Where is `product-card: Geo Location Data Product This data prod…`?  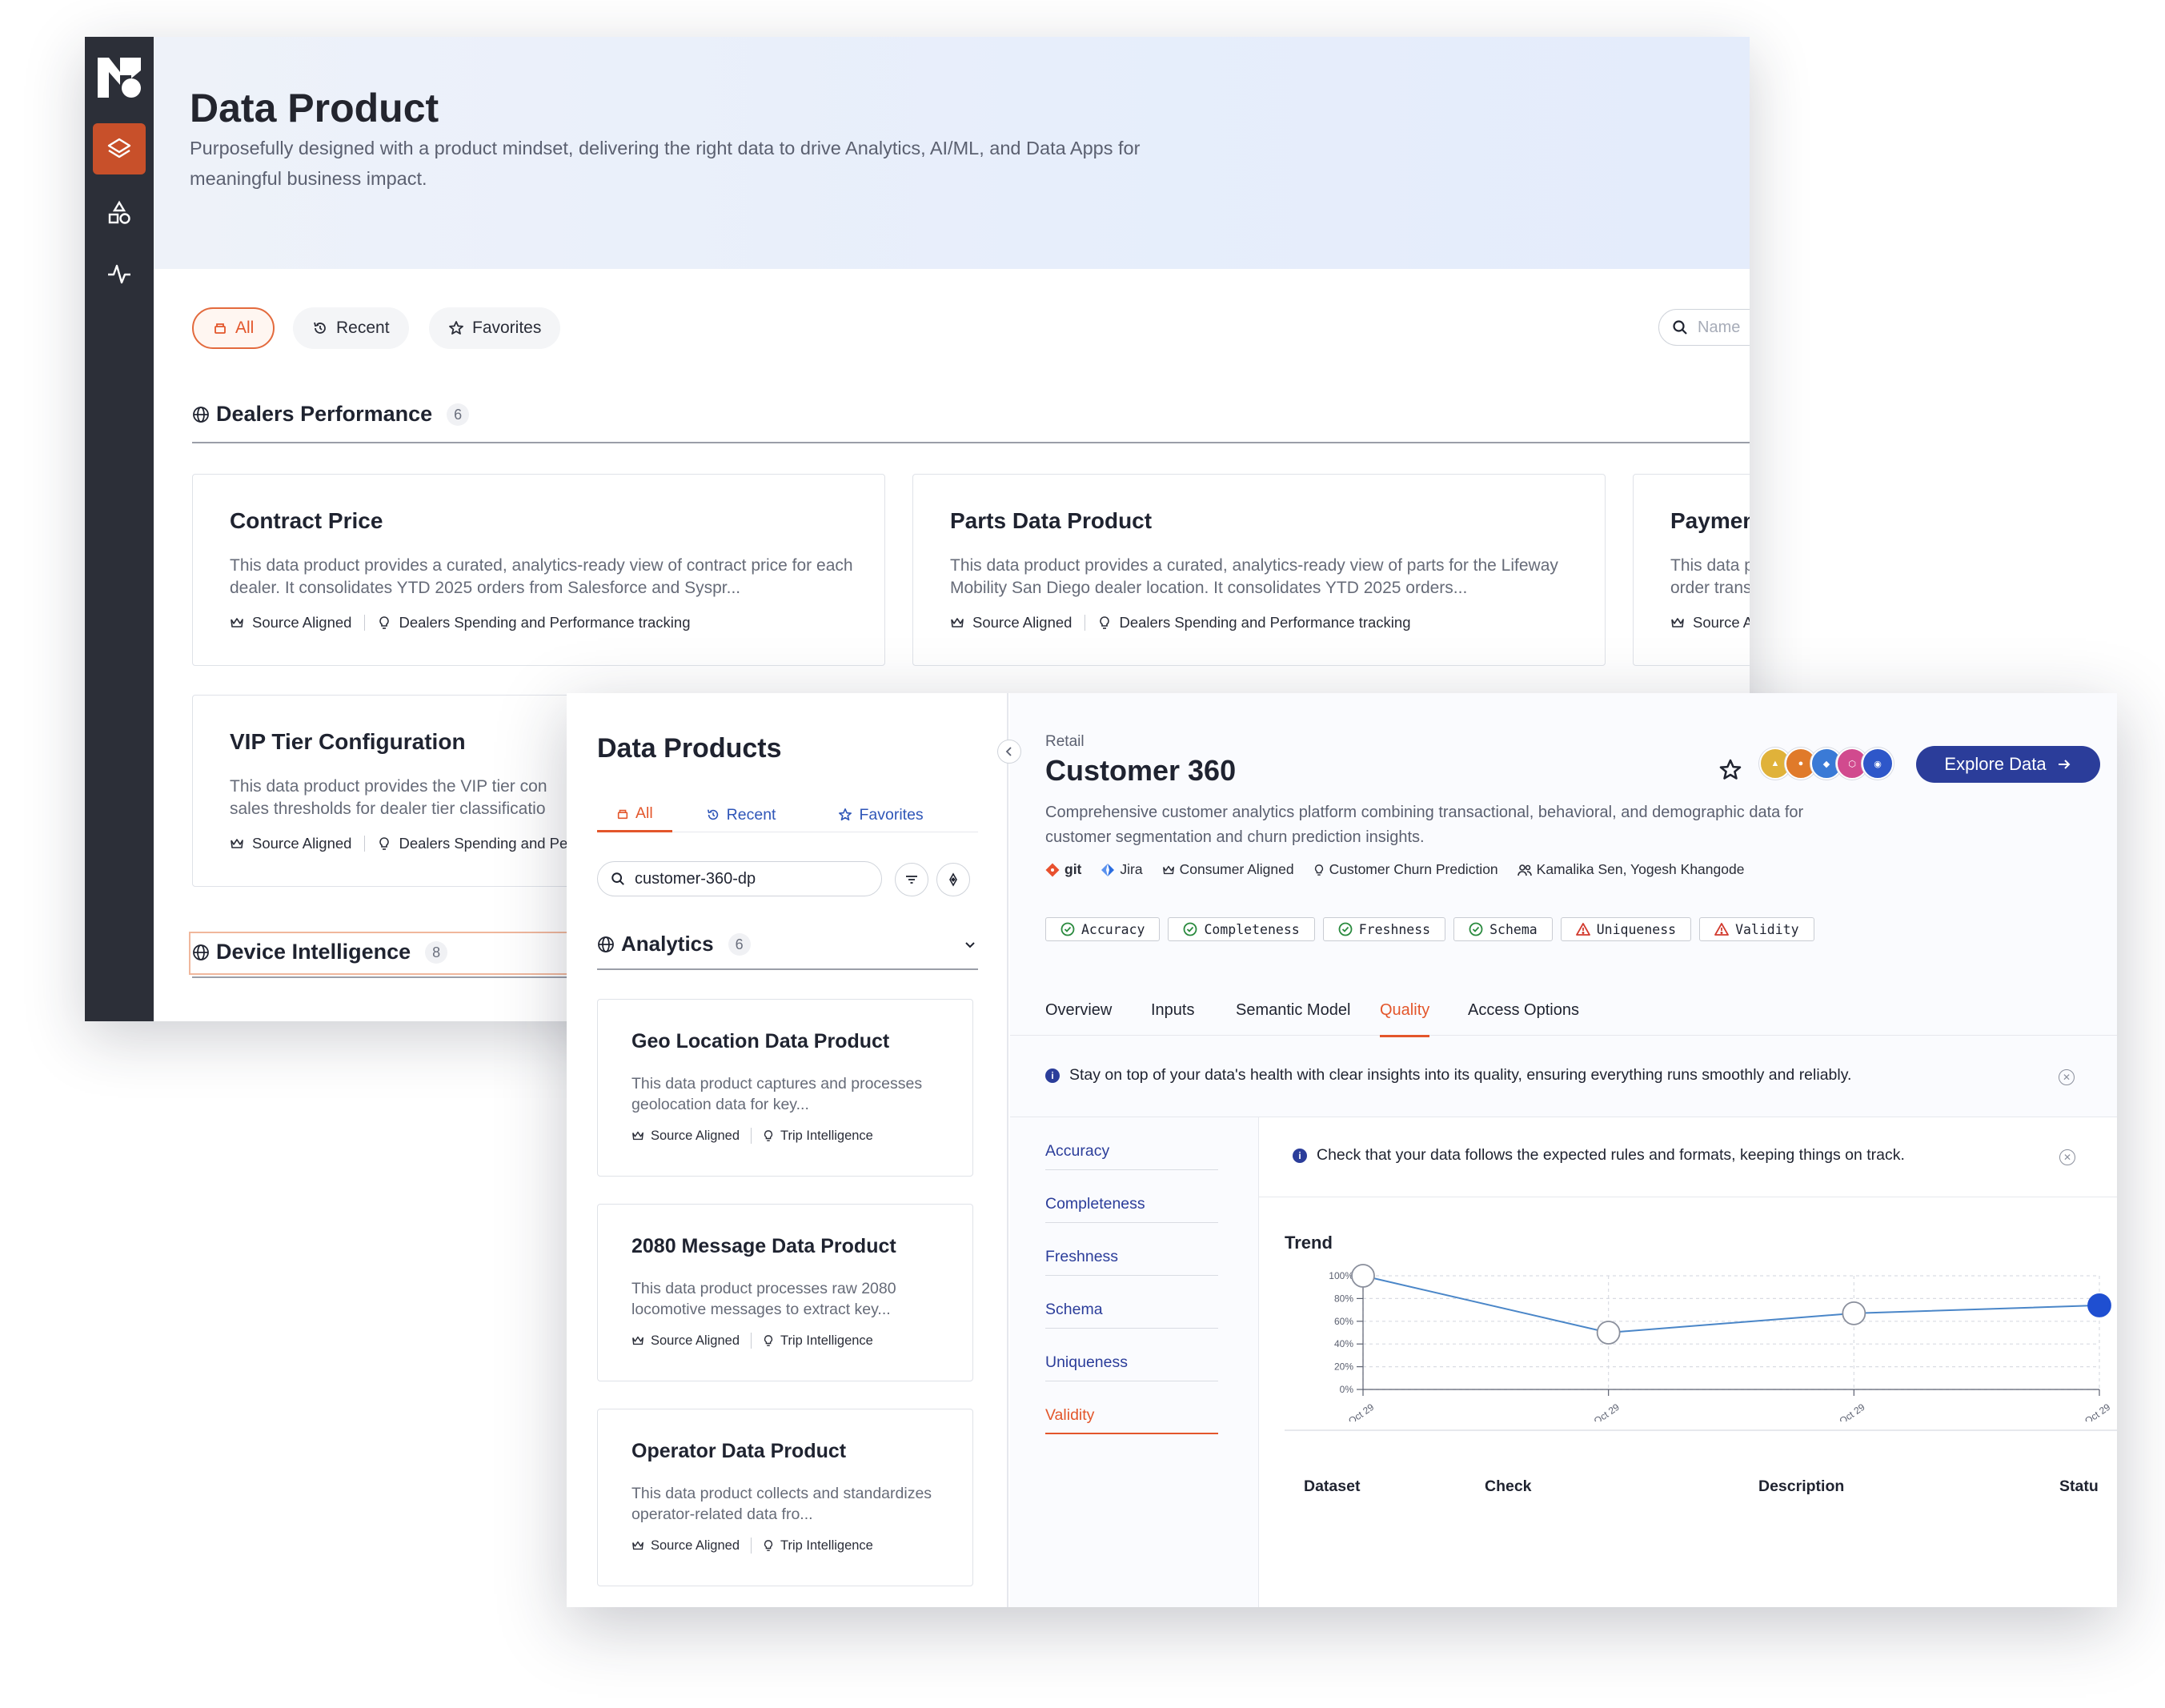 product-card: Geo Location Data Product This data prod… is located at coordinates (785, 1088).